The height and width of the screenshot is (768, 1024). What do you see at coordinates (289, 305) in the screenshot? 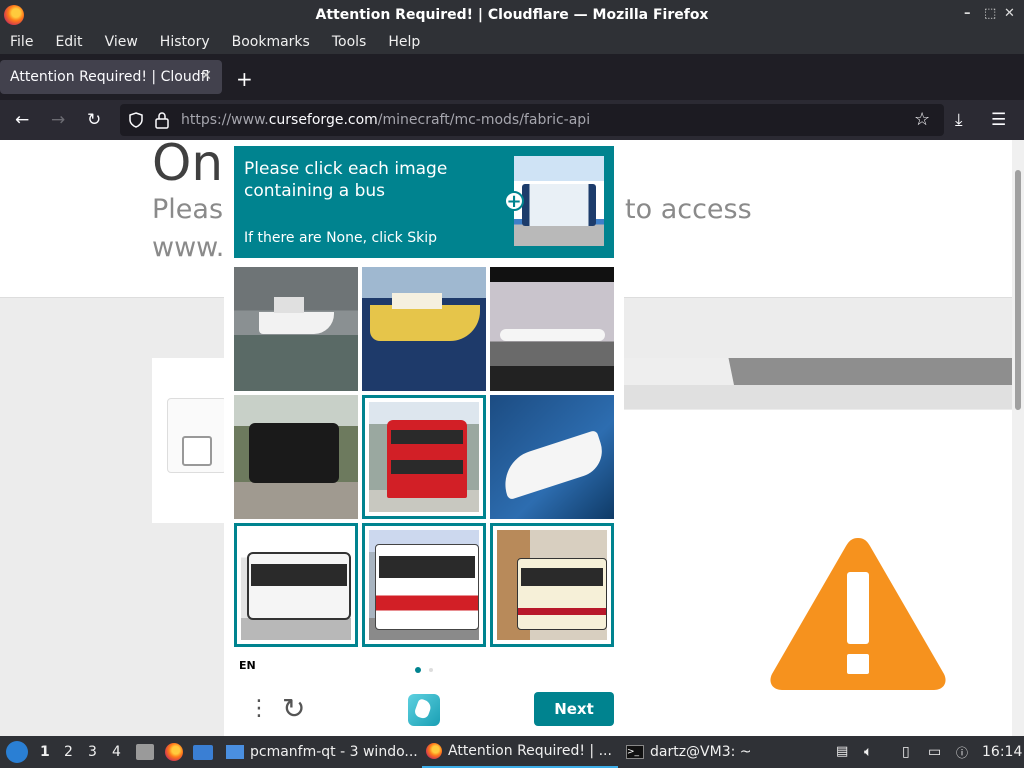
I see `yacht-cabin` at bounding box center [289, 305].